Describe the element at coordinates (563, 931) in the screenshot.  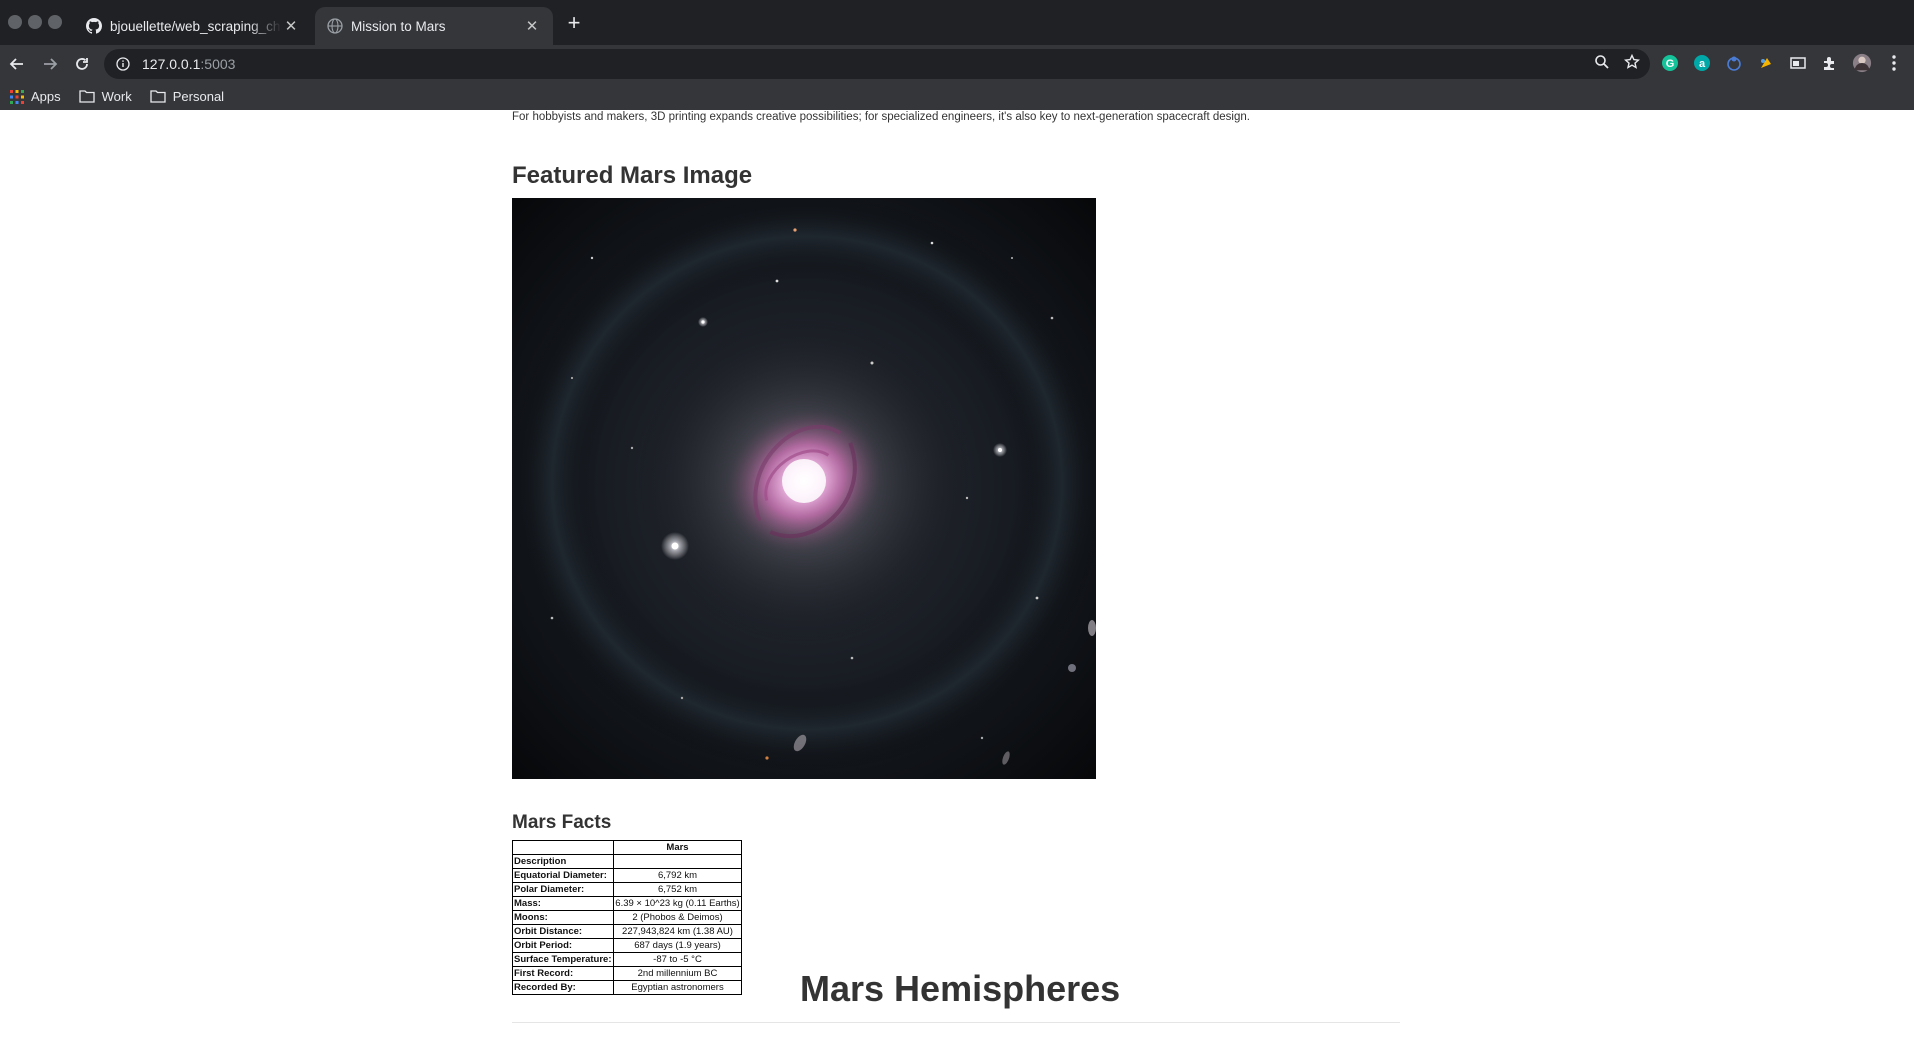
I see `row-label: Orbit Distance:` at that location.